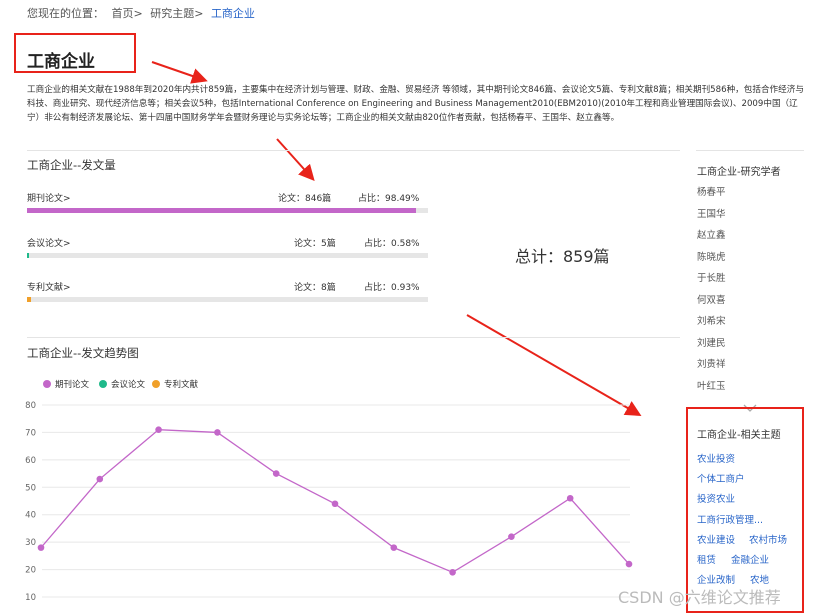 The image size is (825, 615). Describe the element at coordinates (721, 478) in the screenshot. I see `related-topic-link: 个体工商户` at that location.